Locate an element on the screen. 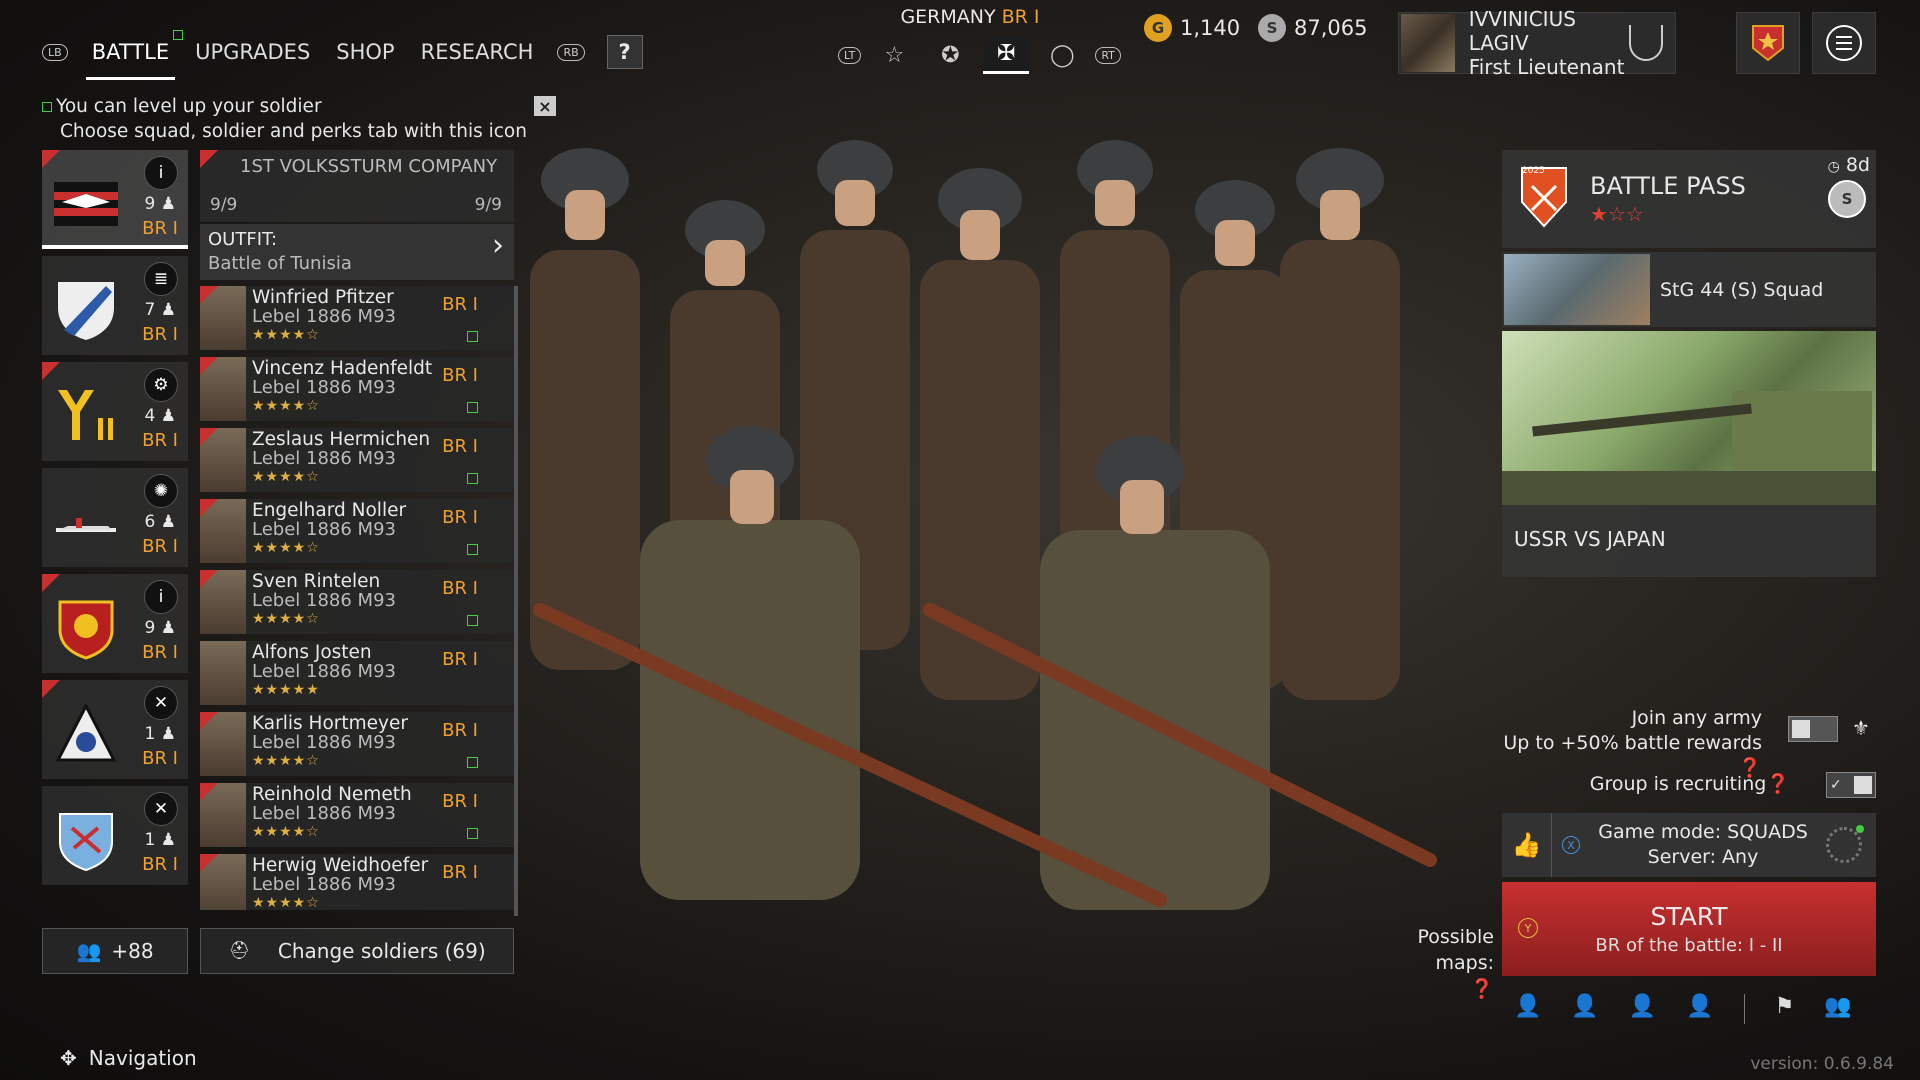 Image resolution: width=1920 pixels, height=1080 pixels. tab-upgrades: UPGRADES is located at coordinates (252, 52).